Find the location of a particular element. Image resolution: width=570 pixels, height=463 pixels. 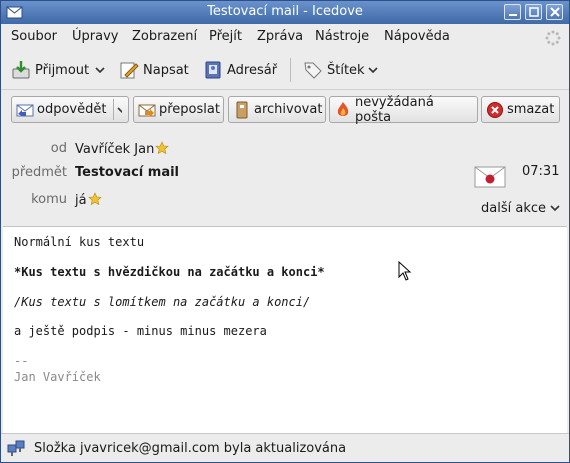

main-toolbar: Přijmout Napsat Adresář Štítek is located at coordinates (285, 70).